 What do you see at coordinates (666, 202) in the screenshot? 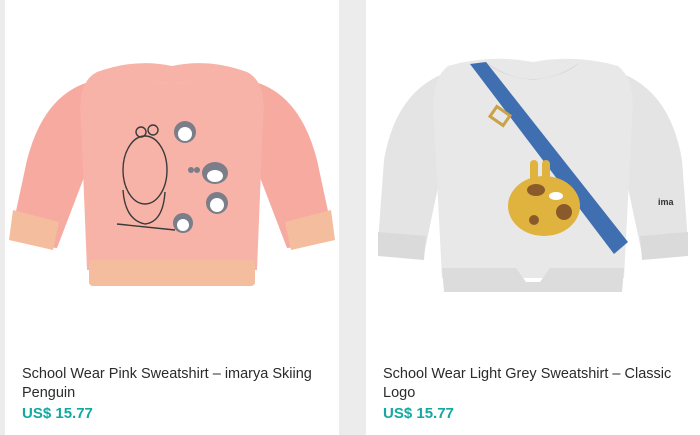
I see `brand-logo: ima` at bounding box center [666, 202].